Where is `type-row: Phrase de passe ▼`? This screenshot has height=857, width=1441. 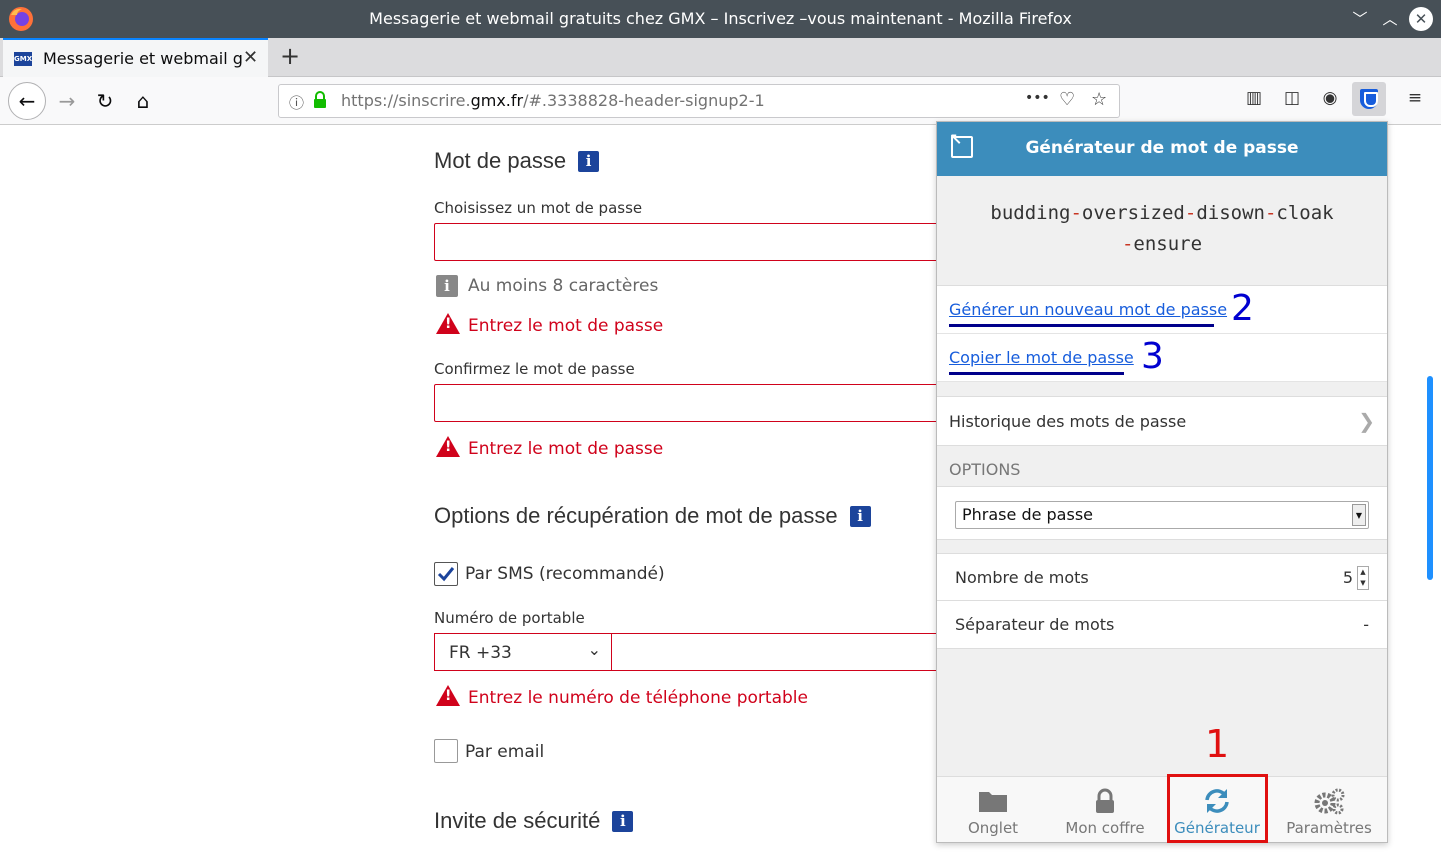 type-row: Phrase de passe ▼ is located at coordinates (1162, 513).